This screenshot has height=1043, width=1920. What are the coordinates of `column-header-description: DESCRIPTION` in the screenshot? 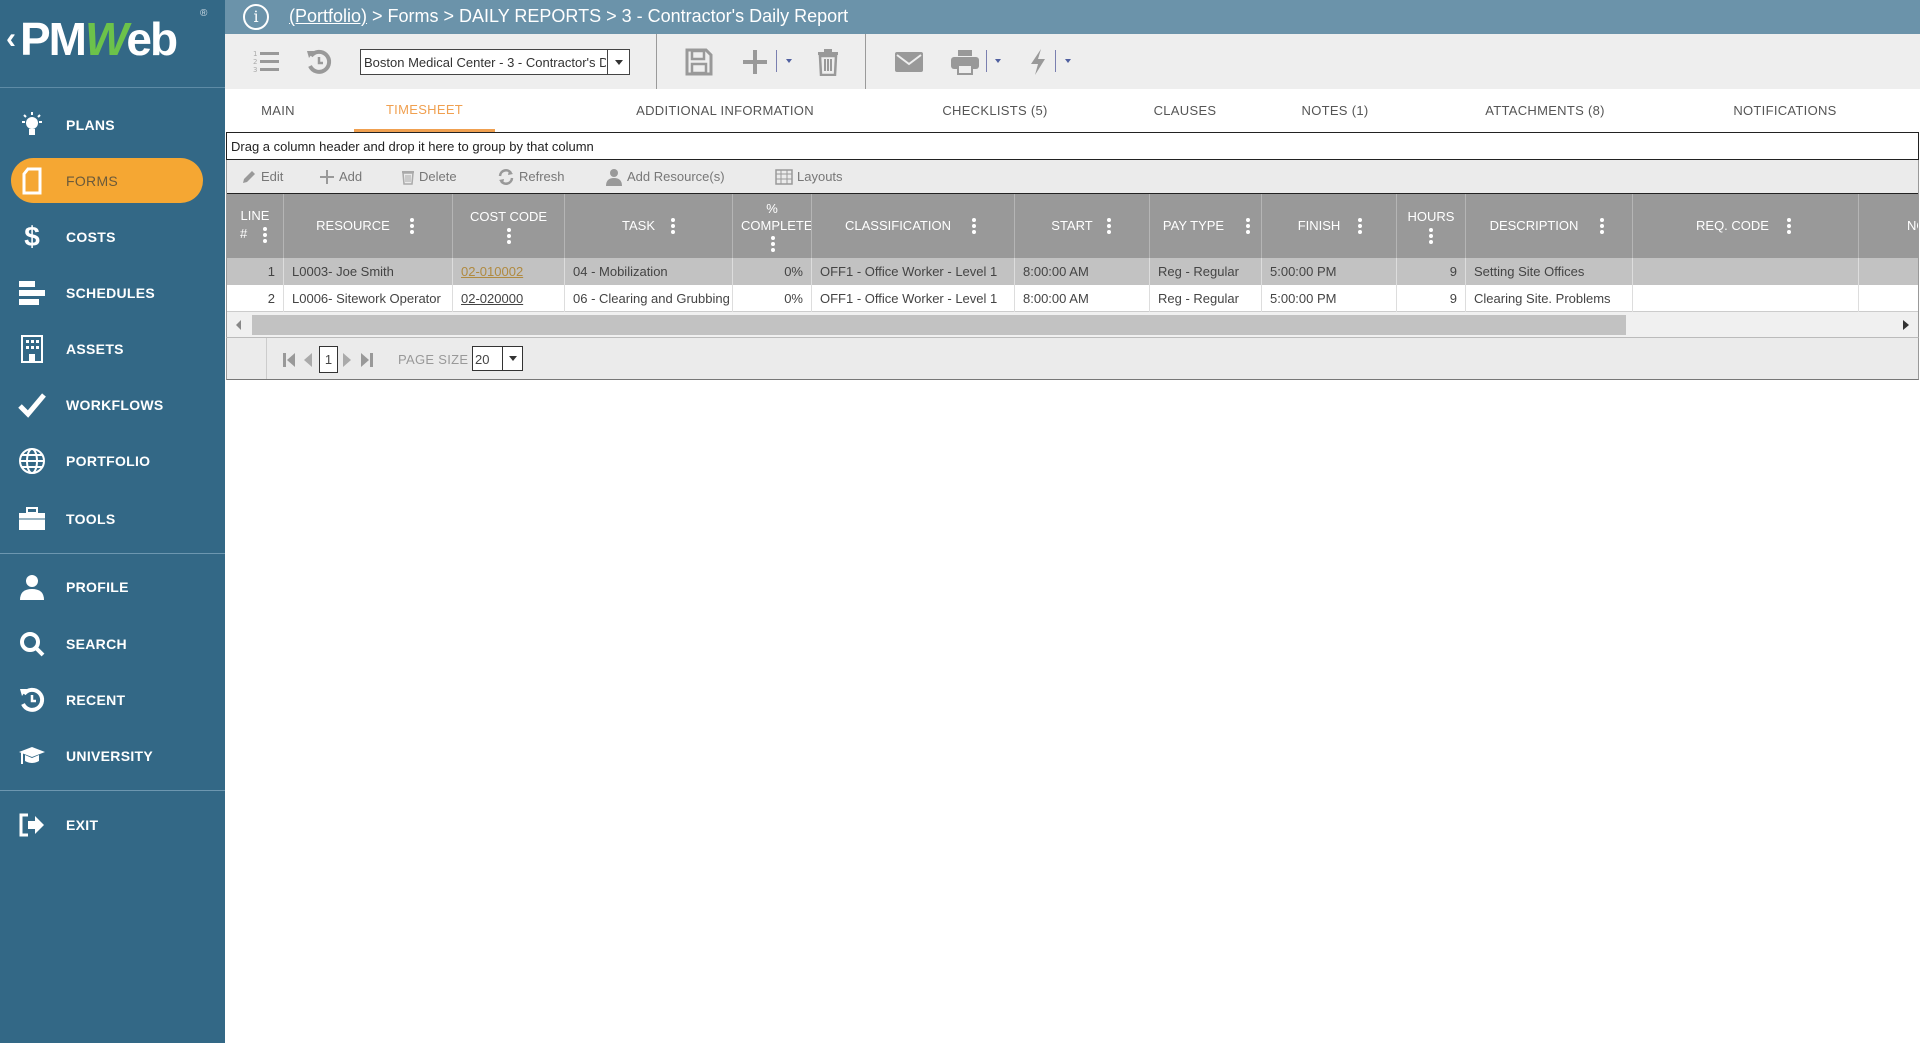 It's located at (1549, 226).